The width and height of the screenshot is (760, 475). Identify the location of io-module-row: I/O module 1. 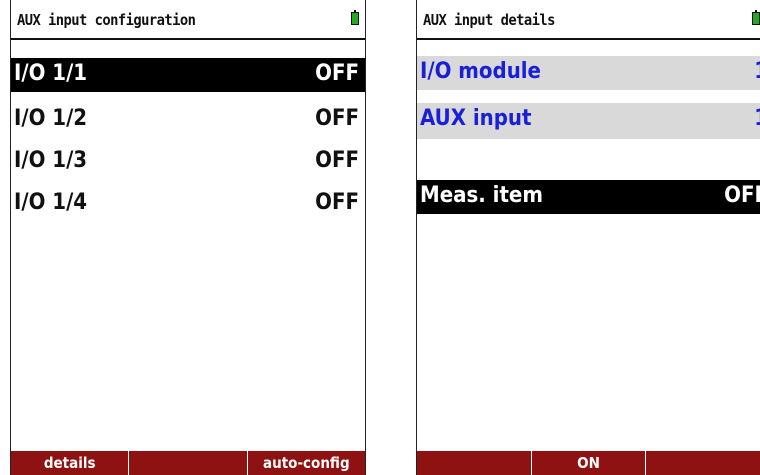
(588, 73).